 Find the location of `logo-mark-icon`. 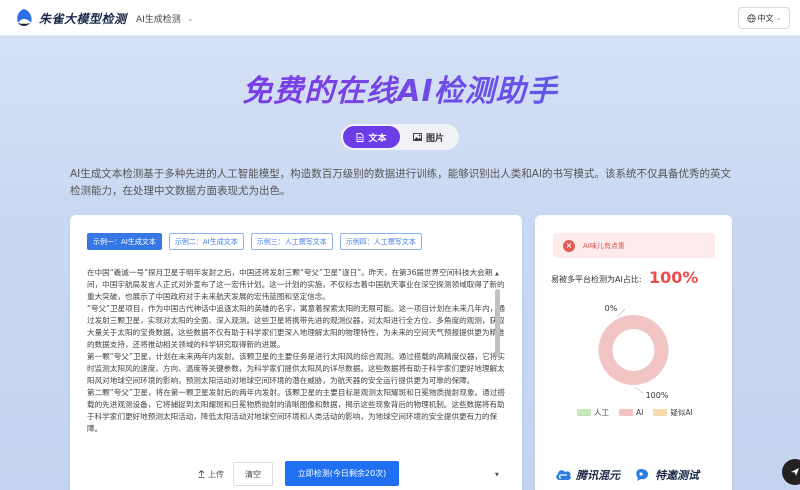

logo-mark-icon is located at coordinates (24, 17).